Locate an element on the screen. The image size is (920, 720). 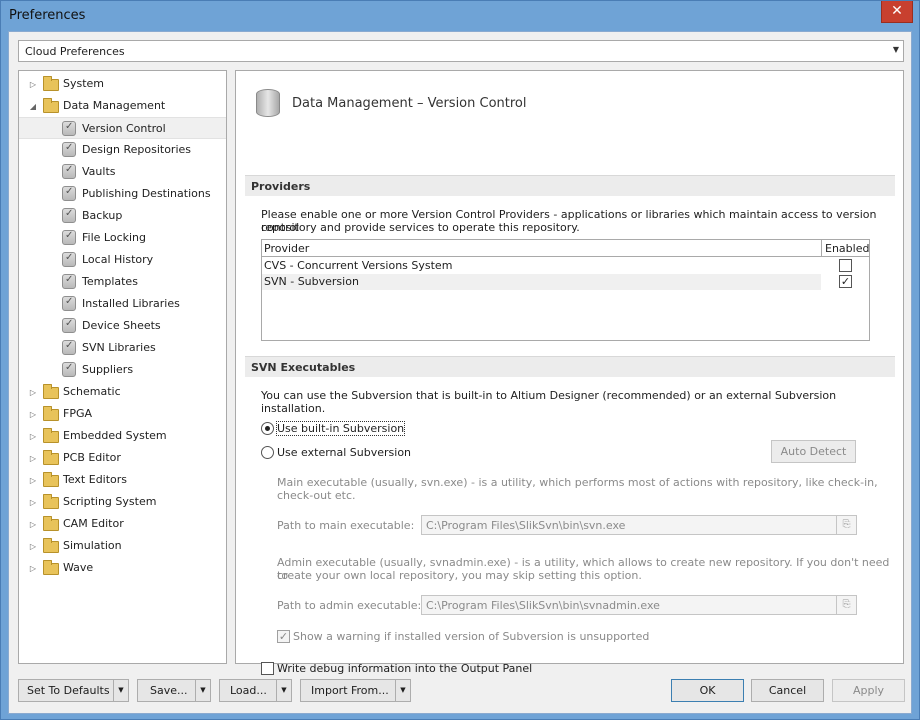
save-button: Save... ▼ is located at coordinates (174, 690).